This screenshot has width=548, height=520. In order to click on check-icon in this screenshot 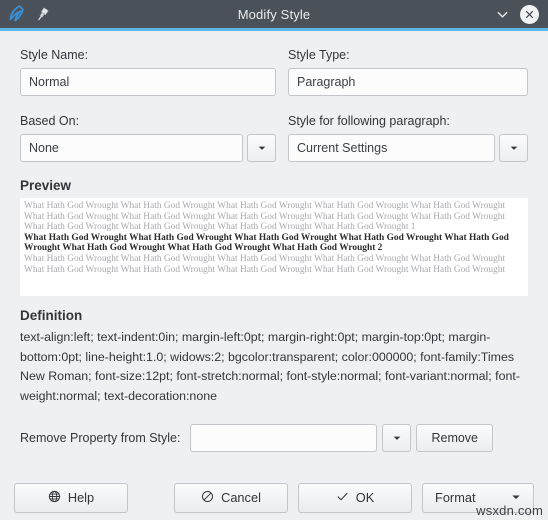, I will do `click(342, 498)`.